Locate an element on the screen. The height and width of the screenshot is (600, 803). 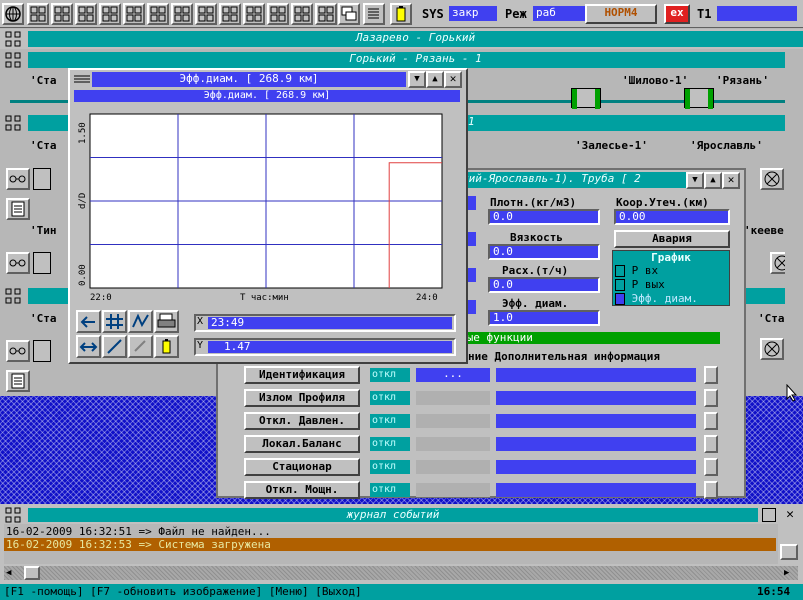
ex-button: ex is located at coordinates (677, 14).